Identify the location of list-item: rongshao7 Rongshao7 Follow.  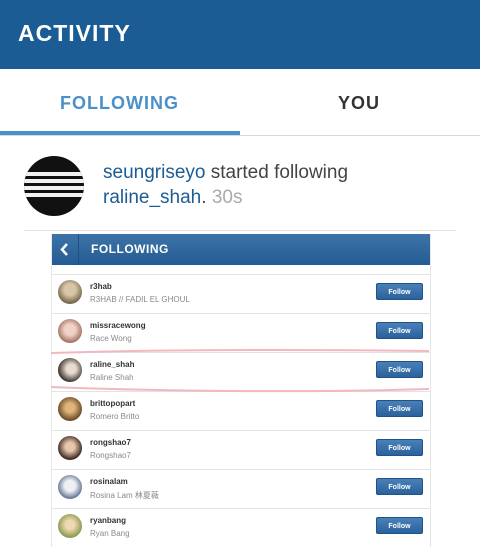
(241, 450).